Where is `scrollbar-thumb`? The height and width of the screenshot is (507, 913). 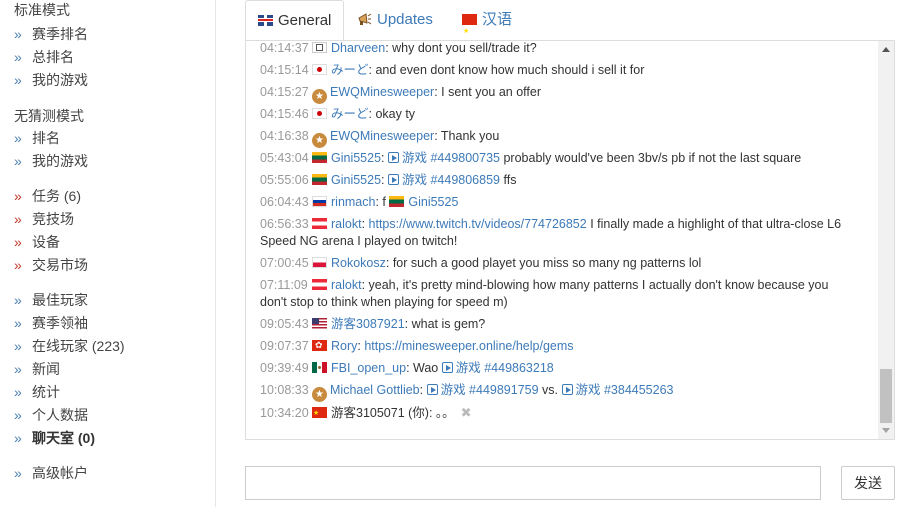
scrollbar-thumb is located at coordinates (886, 396).